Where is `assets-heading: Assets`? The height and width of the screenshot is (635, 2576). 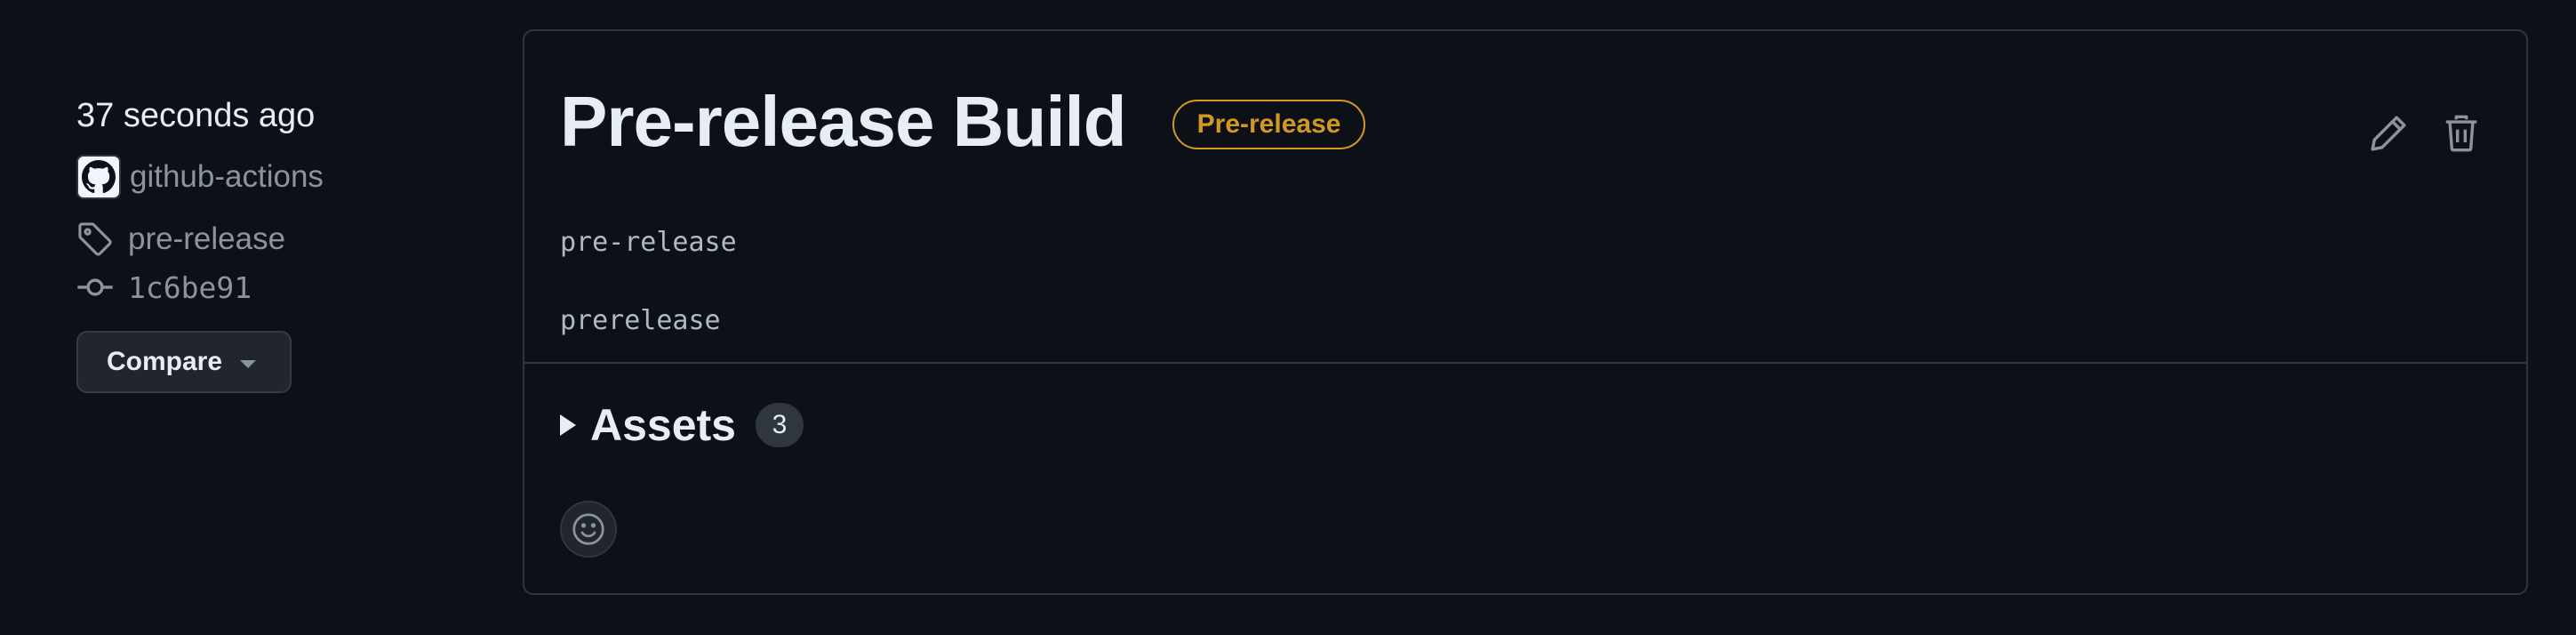 assets-heading: Assets is located at coordinates (663, 425).